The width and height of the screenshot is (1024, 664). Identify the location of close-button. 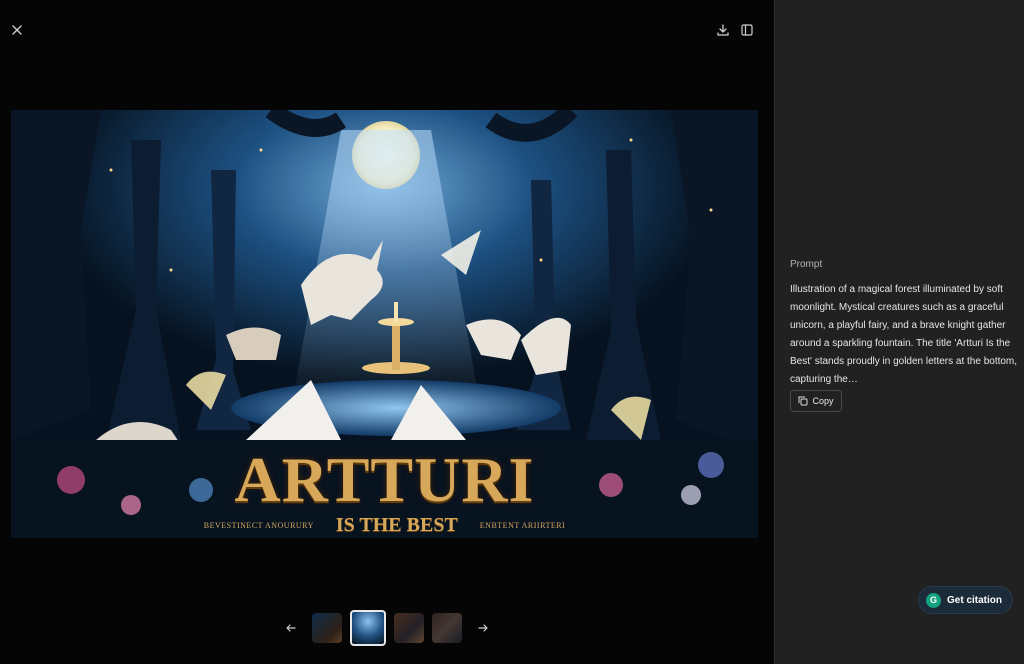
(17, 30).